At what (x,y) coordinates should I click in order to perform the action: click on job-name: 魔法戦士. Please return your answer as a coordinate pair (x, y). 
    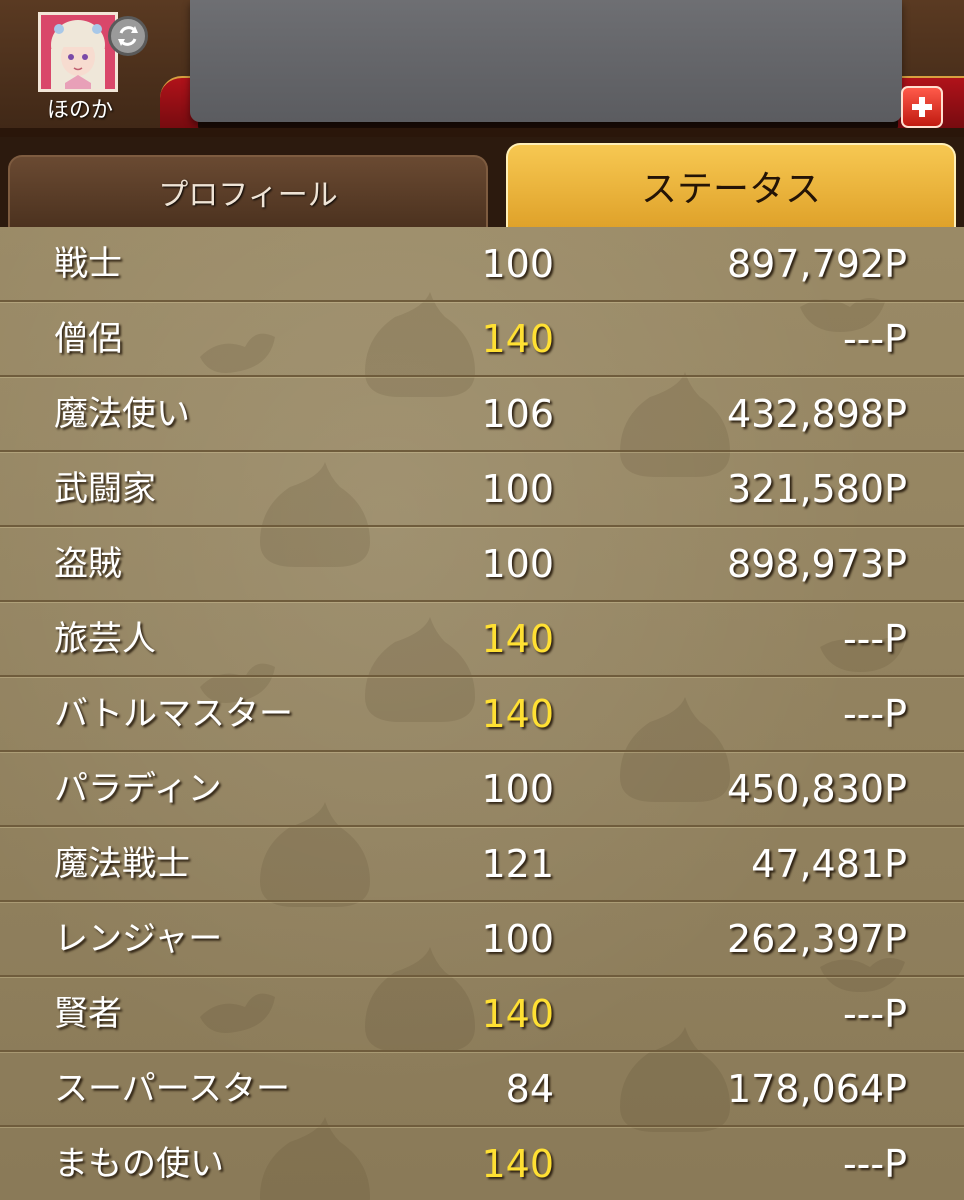
    Looking at the image, I should click on (122, 864).